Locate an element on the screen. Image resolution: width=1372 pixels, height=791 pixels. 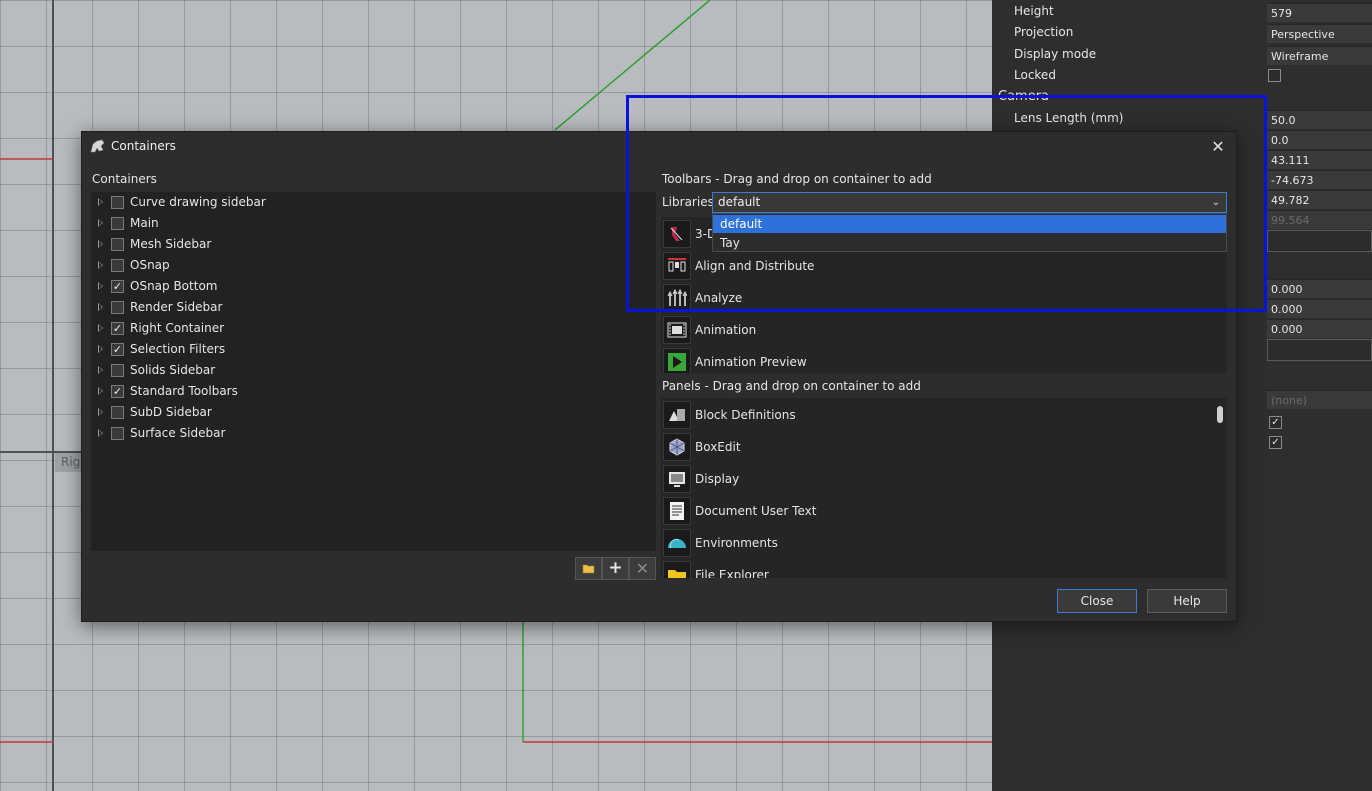
container-label: Curve drawing sidebar is located at coordinates (198, 202).